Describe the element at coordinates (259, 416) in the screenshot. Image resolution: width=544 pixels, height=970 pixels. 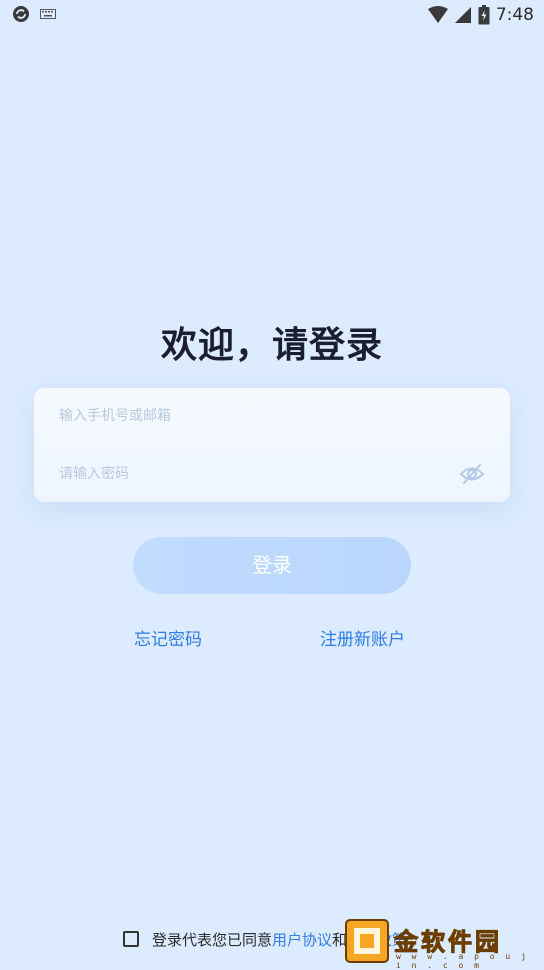
I see `phone-email-input: 输入手机号或邮箱` at that location.